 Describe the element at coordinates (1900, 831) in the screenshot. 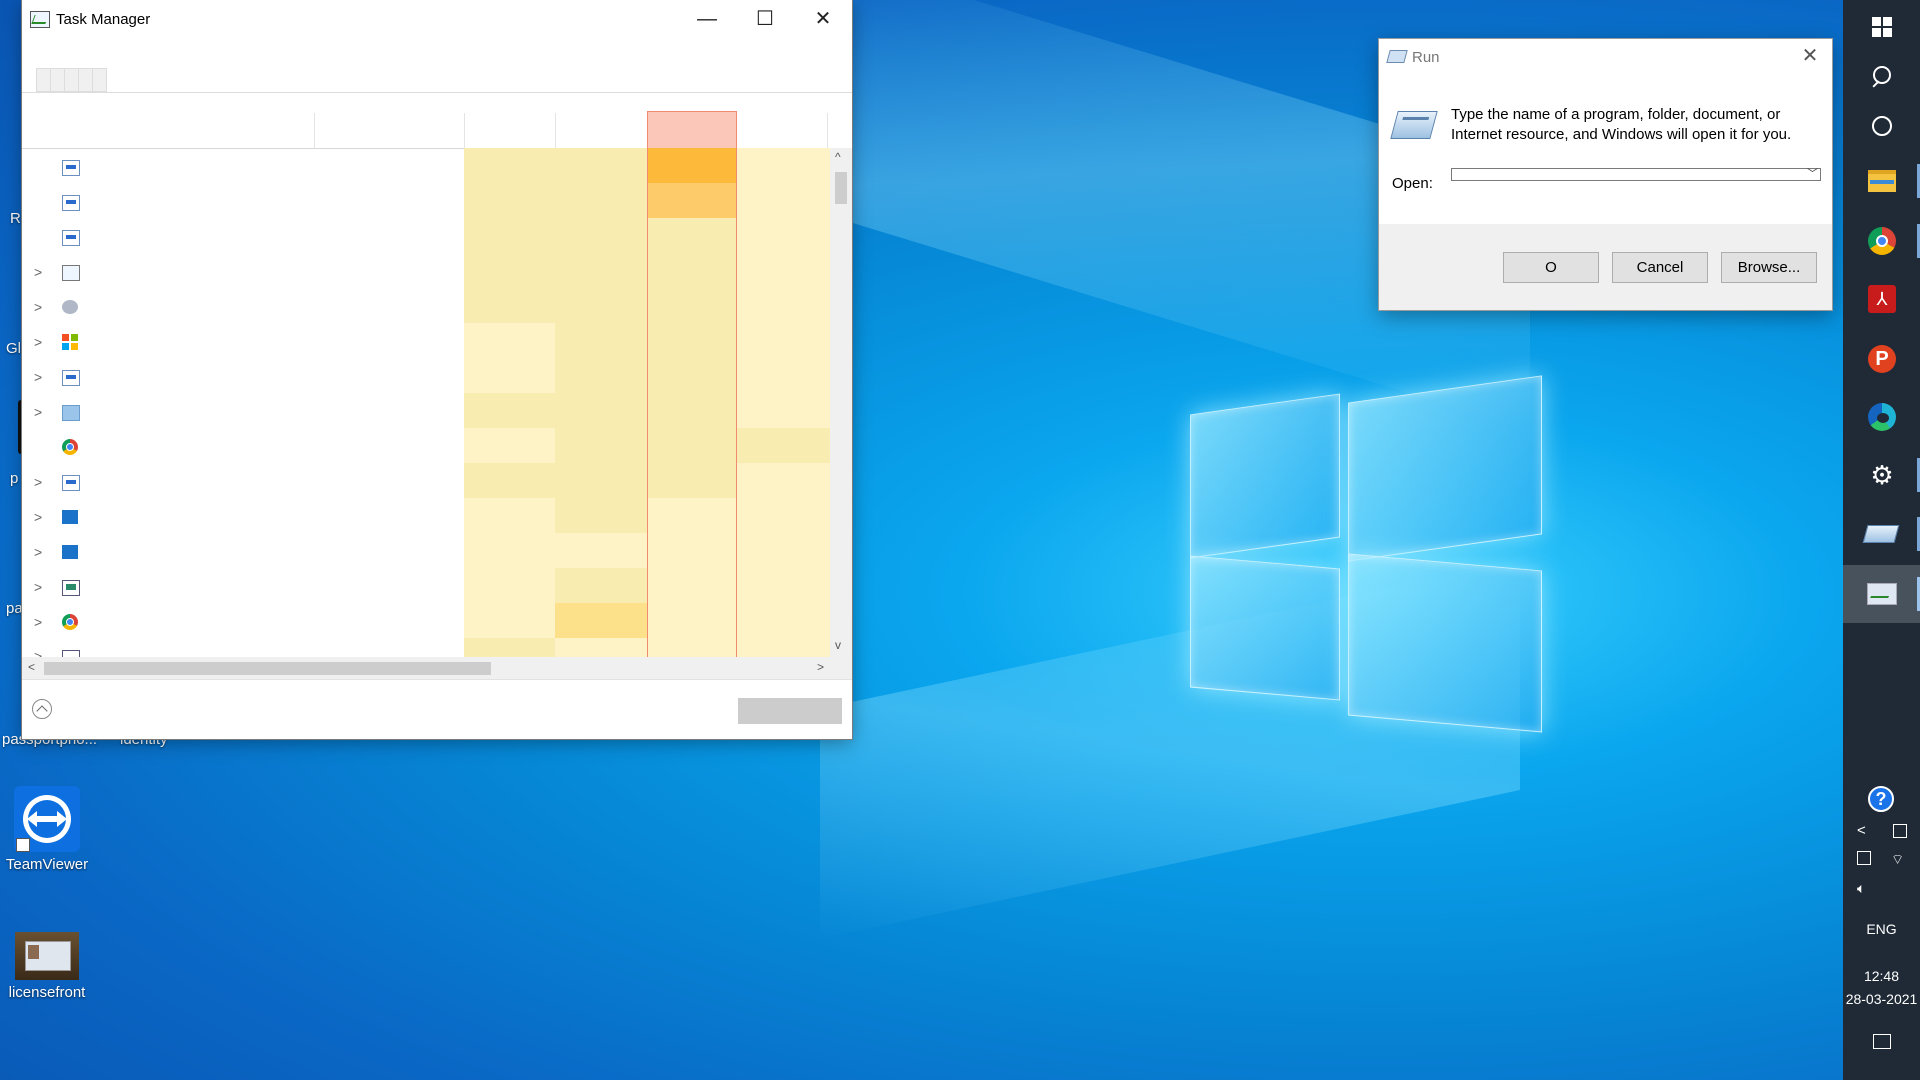

I see `tablet-mode-icon` at that location.